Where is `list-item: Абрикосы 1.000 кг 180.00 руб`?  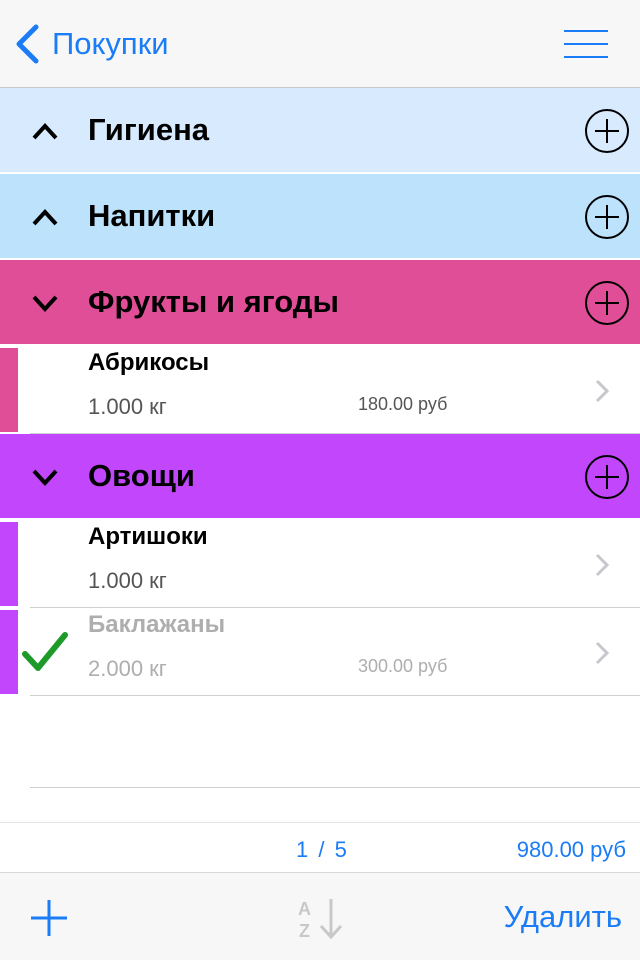 list-item: Абрикосы 1.000 кг 180.00 руб is located at coordinates (320, 390).